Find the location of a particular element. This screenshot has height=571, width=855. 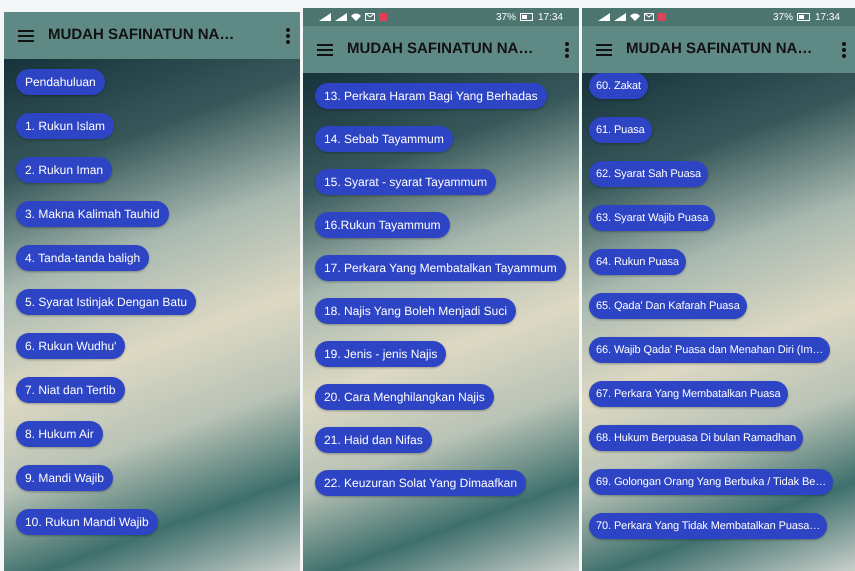

chapter-button: 22. Keuzuran Solat Yang Dimaafkan is located at coordinates (420, 483).